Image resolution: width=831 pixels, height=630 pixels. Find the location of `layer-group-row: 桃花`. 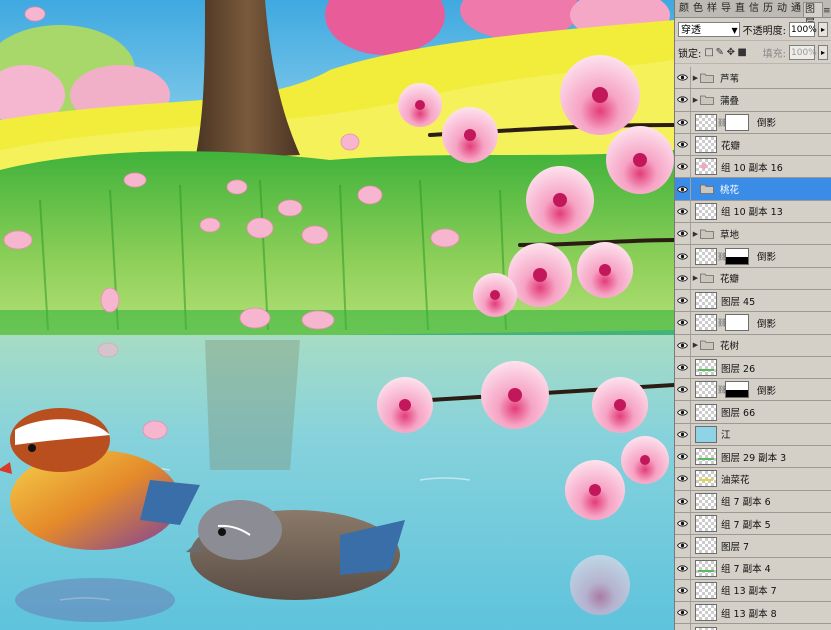

layer-group-row: 桃花 is located at coordinates (753, 189).